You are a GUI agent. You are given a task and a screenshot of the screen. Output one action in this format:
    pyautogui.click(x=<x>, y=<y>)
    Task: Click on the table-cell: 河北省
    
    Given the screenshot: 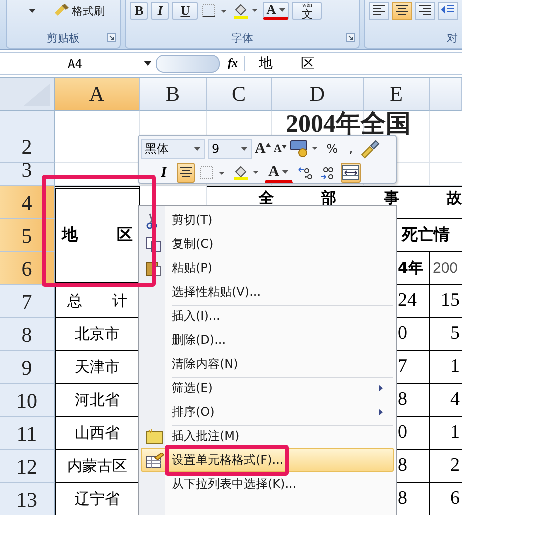 What is the action you would take?
    pyautogui.click(x=97, y=400)
    